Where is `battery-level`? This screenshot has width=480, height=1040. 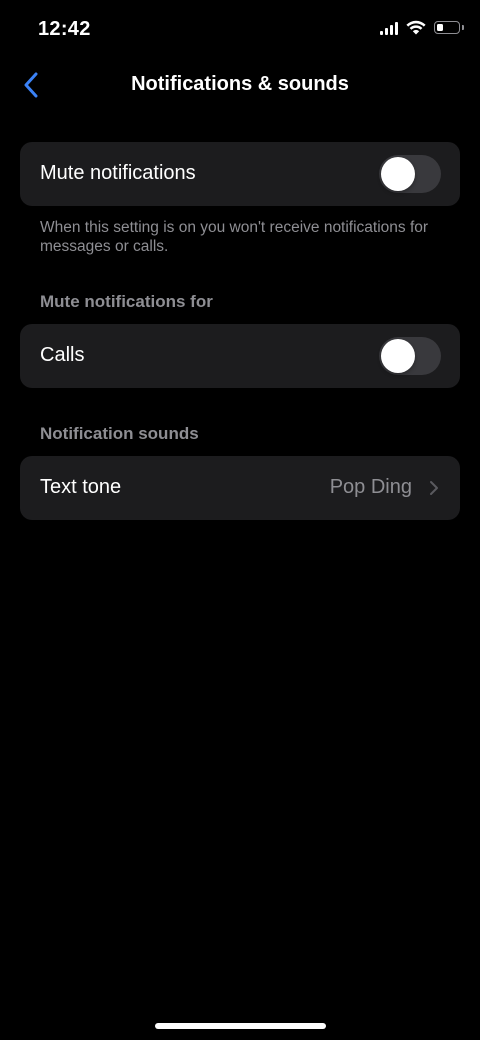 battery-level is located at coordinates (439, 27).